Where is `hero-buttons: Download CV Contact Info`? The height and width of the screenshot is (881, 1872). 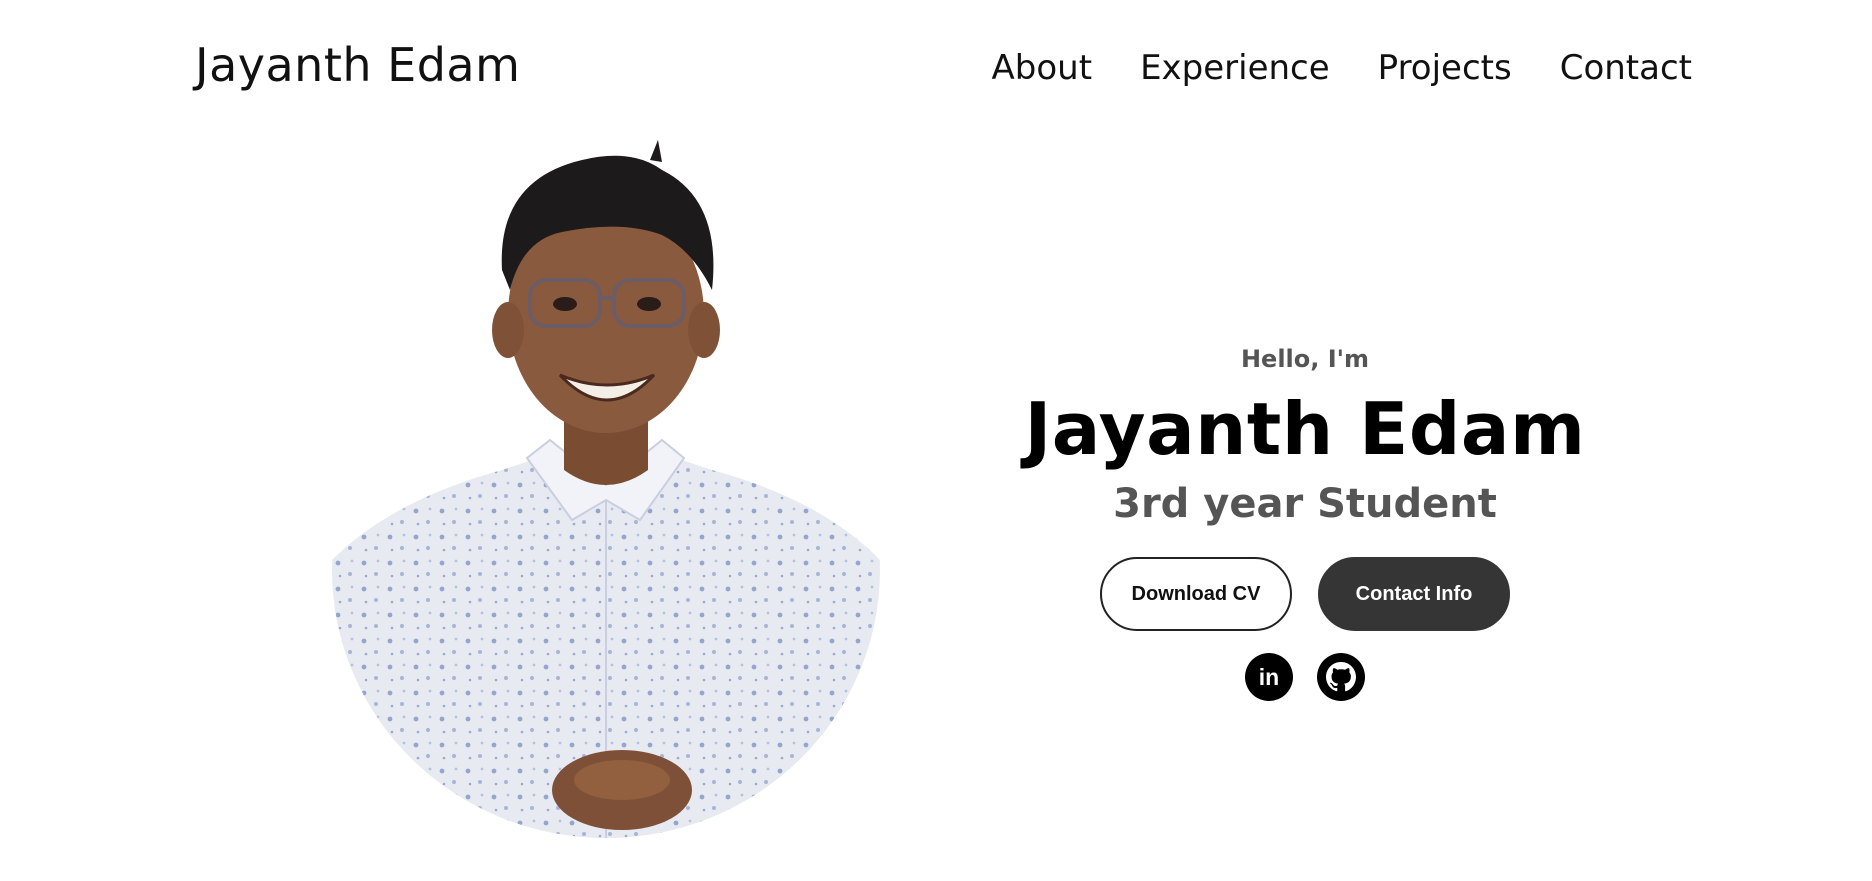 hero-buttons: Download CV Contact Info is located at coordinates (1305, 594).